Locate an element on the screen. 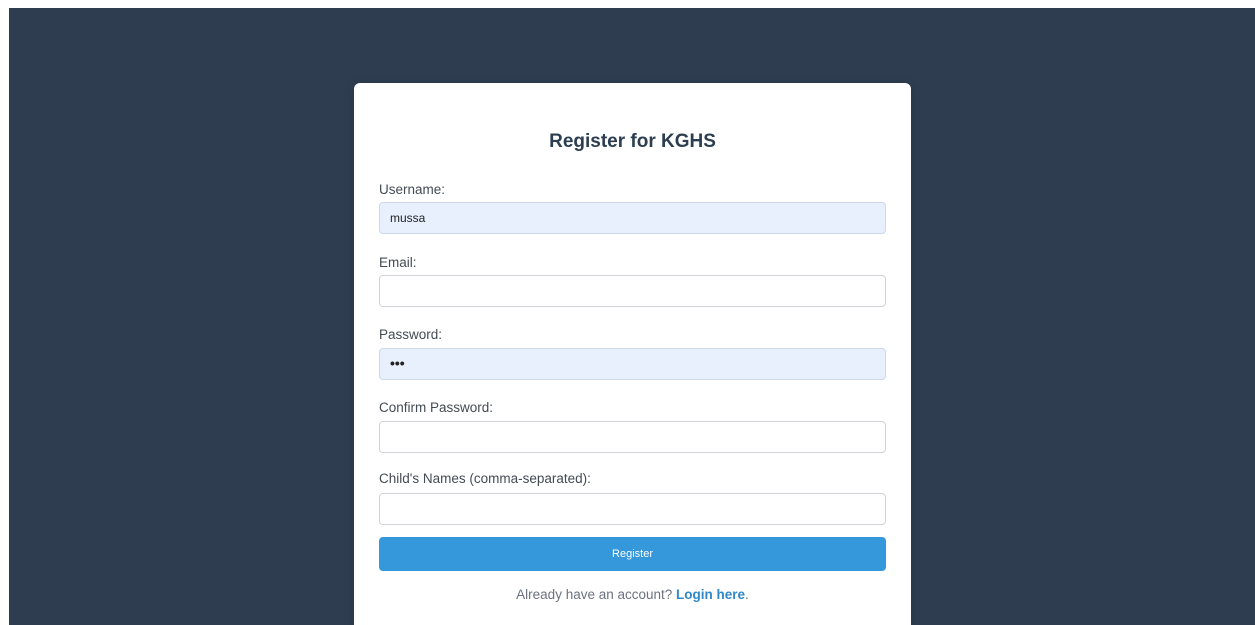  child-names-input is located at coordinates (632, 509).